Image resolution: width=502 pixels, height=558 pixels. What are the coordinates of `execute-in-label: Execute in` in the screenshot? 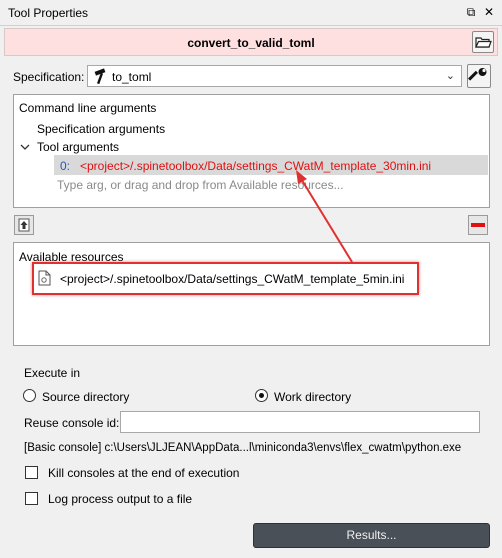 It's located at (52, 373).